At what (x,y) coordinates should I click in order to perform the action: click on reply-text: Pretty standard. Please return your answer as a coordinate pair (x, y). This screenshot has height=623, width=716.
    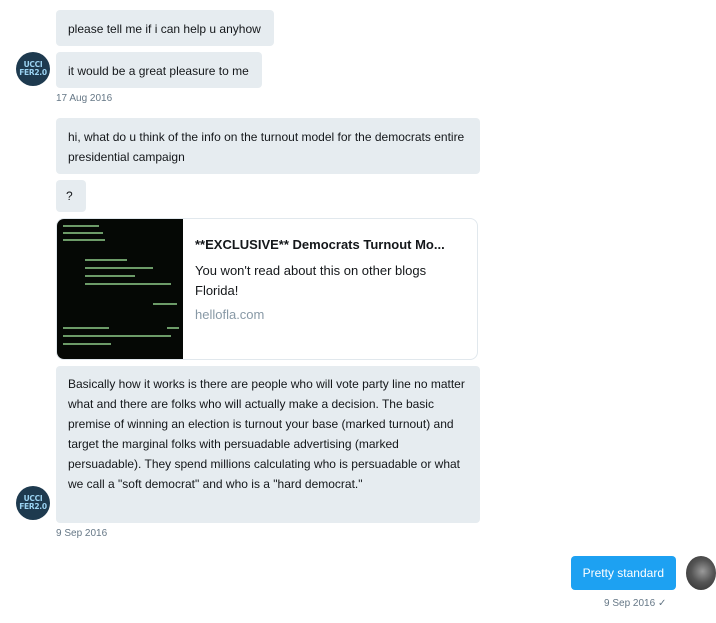
    Looking at the image, I should click on (623, 573).